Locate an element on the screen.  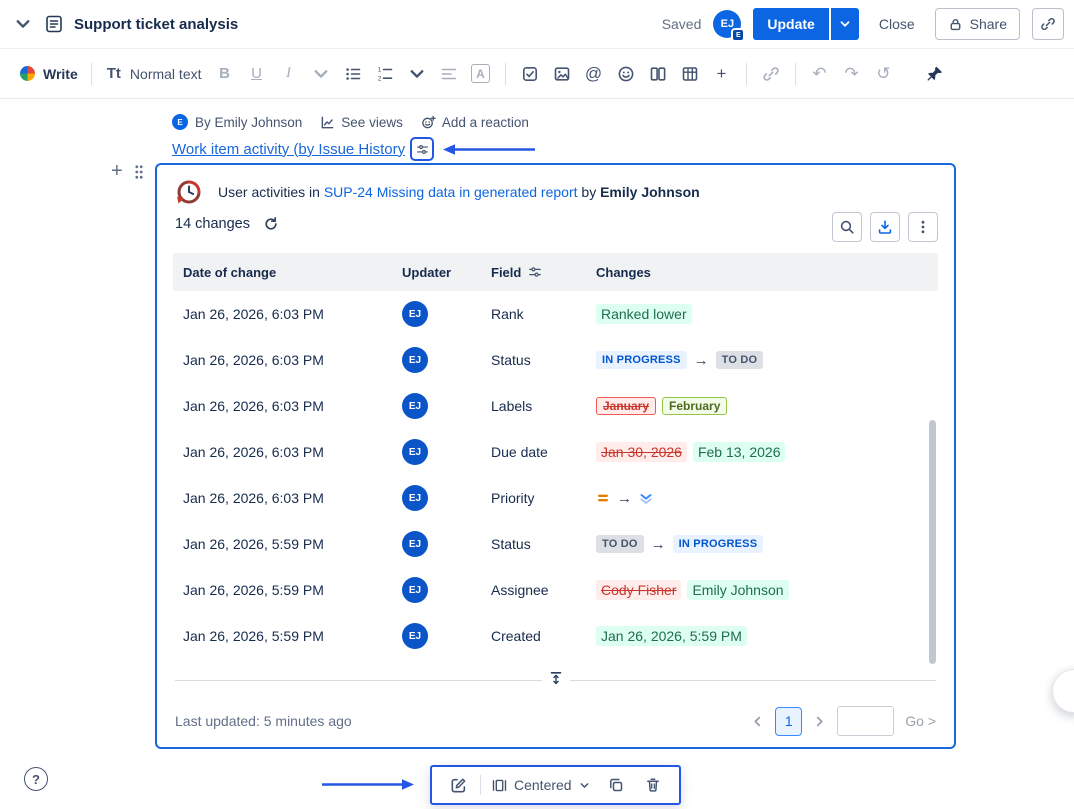
card-footer: Last updated: 5 minutes ago 1 Go > is located at coordinates (555, 721).